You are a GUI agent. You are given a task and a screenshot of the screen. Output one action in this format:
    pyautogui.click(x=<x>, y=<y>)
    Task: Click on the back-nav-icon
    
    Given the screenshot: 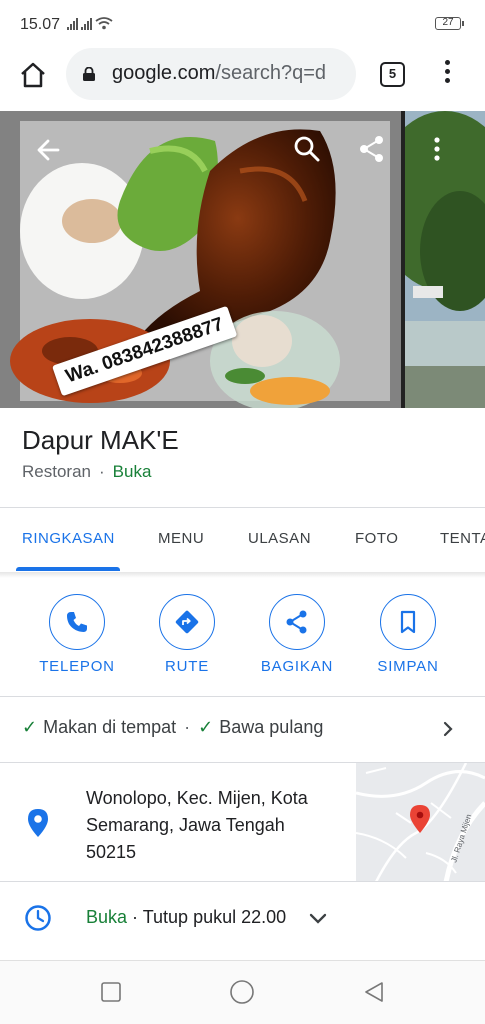 What is the action you would take?
    pyautogui.click(x=374, y=992)
    